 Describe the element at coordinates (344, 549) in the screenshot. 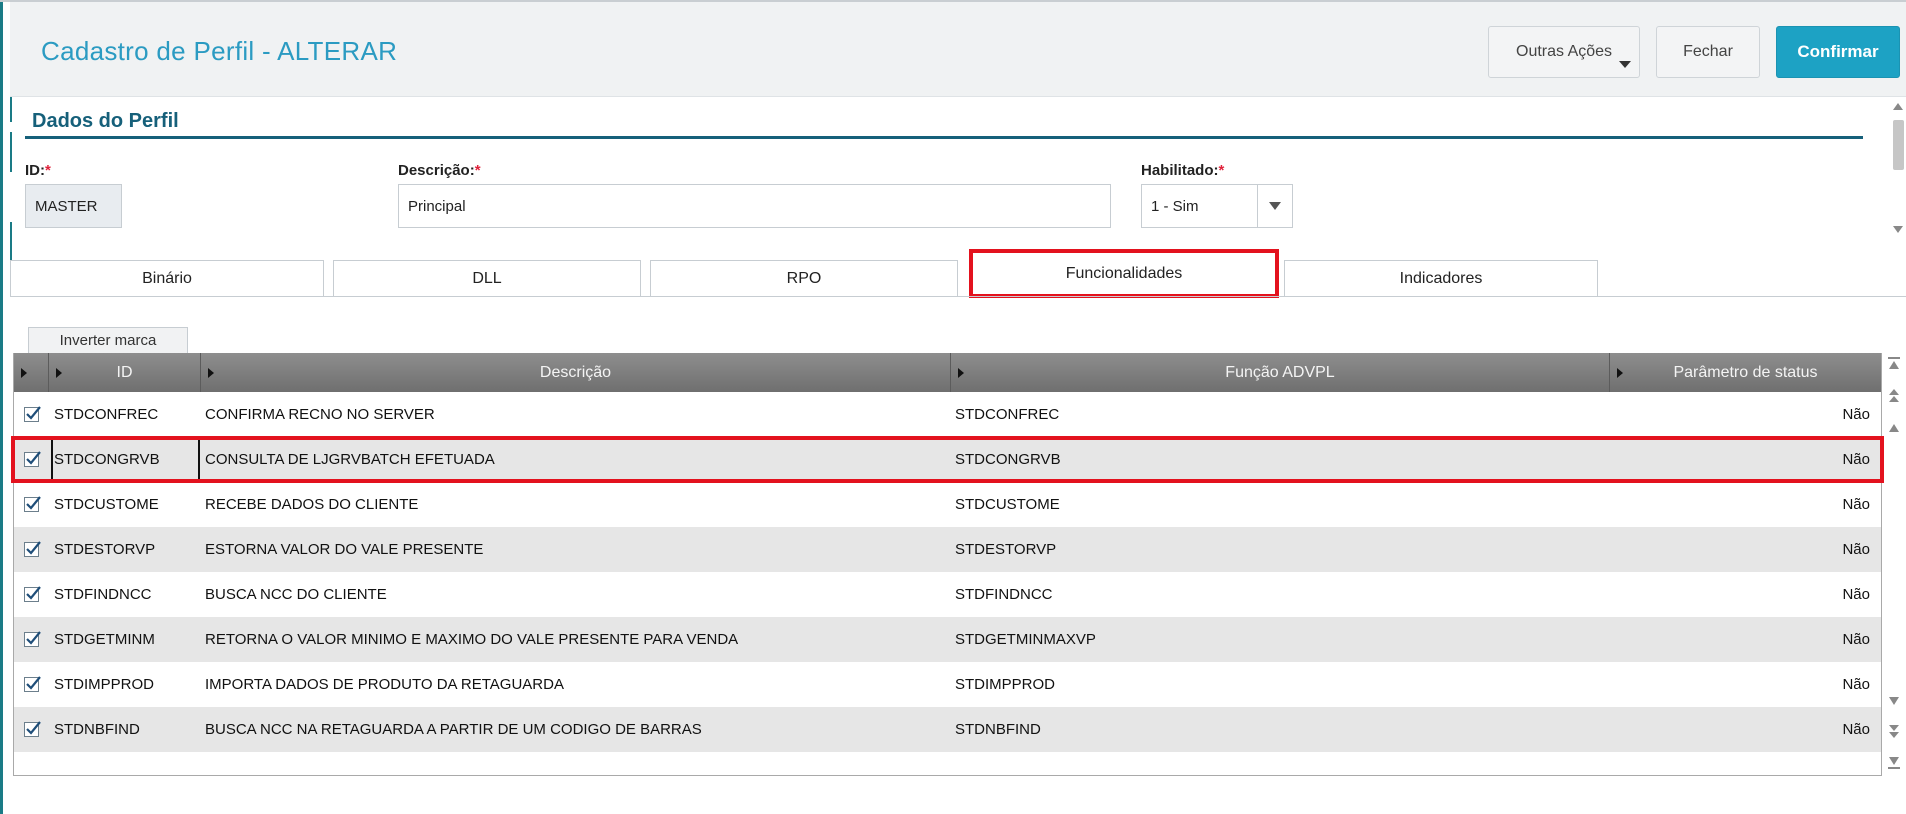

I see `cell-description: ESTORNA VALOR DO VALE PRESENTE` at that location.